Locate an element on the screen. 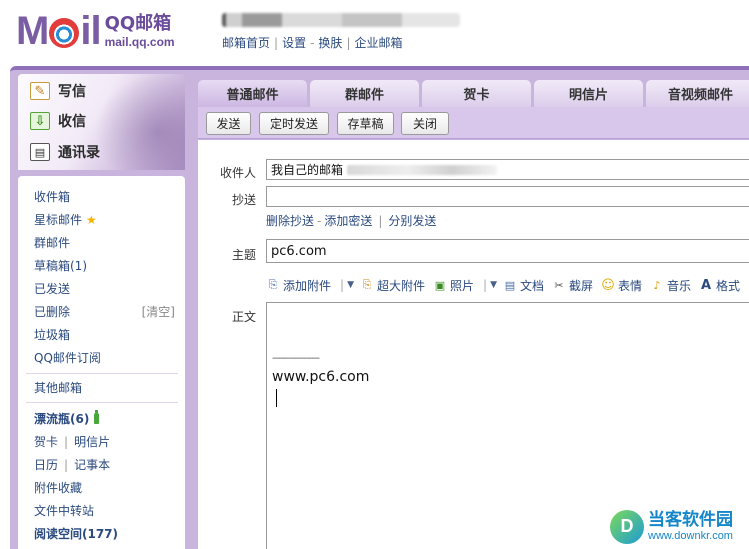 The height and width of the screenshot is (549, 749). site-watermark: D 当客软件园 www.downkr.com is located at coordinates (679, 526).